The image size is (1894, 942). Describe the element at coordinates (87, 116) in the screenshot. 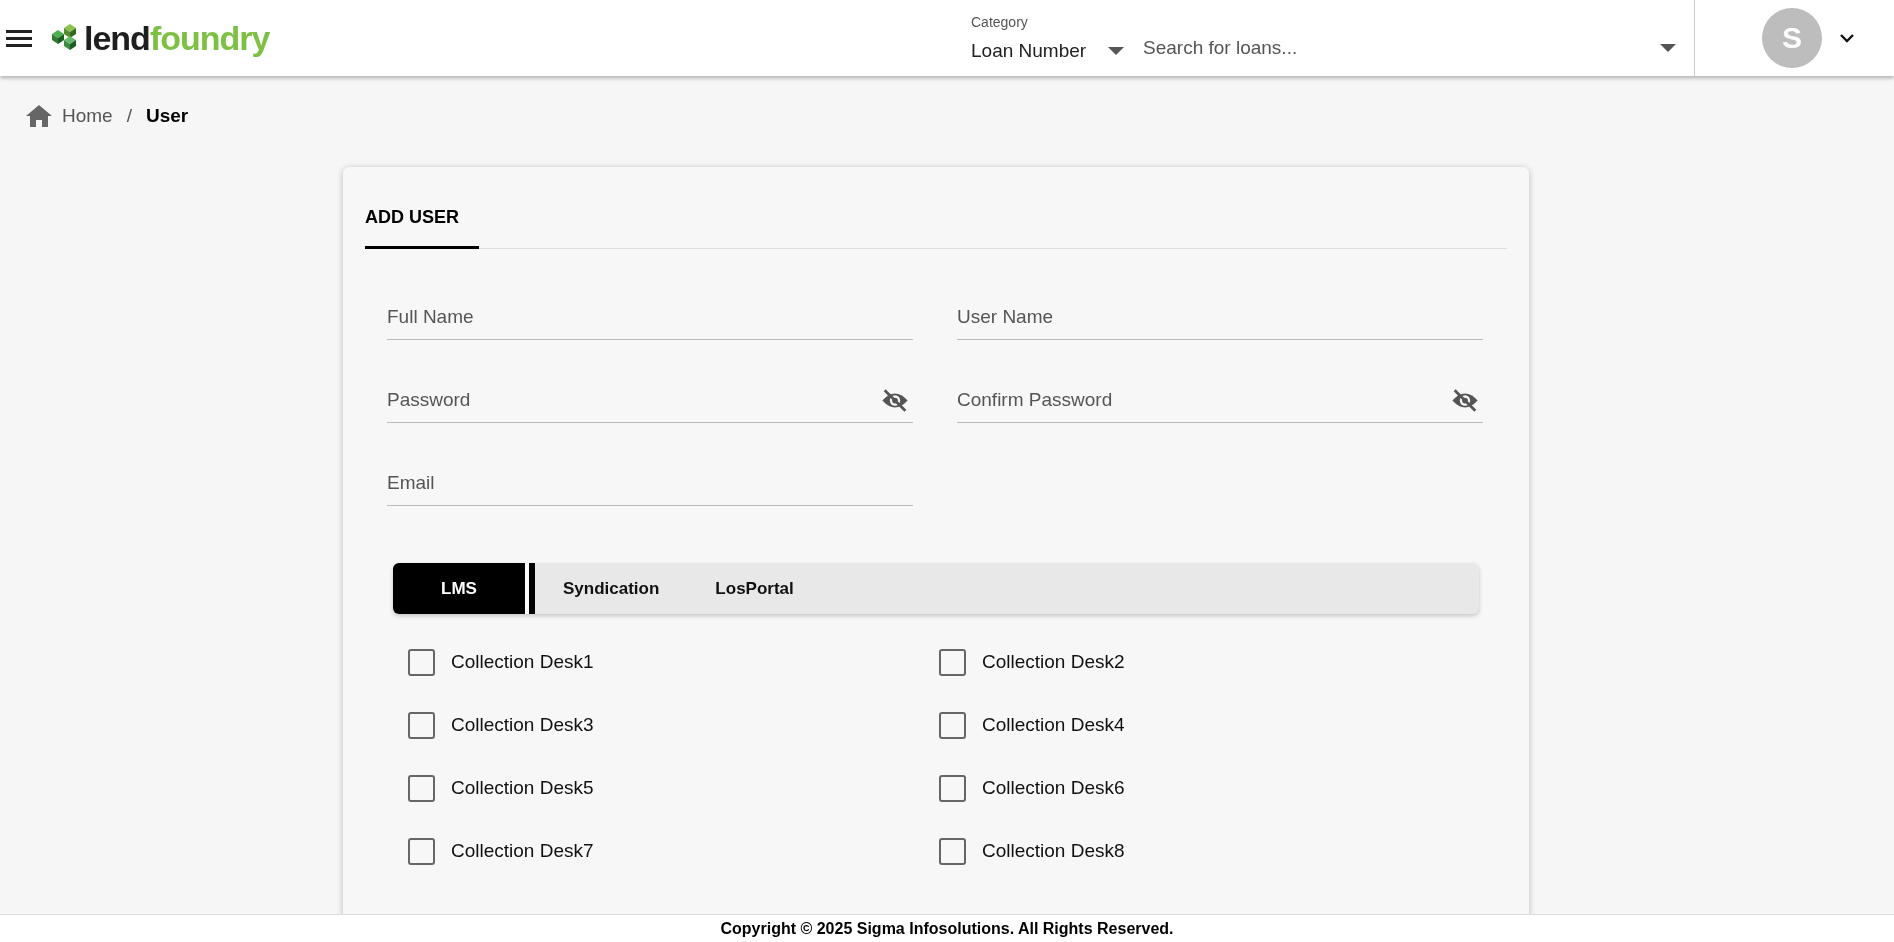

I see `breadcrumb-link: Home` at that location.